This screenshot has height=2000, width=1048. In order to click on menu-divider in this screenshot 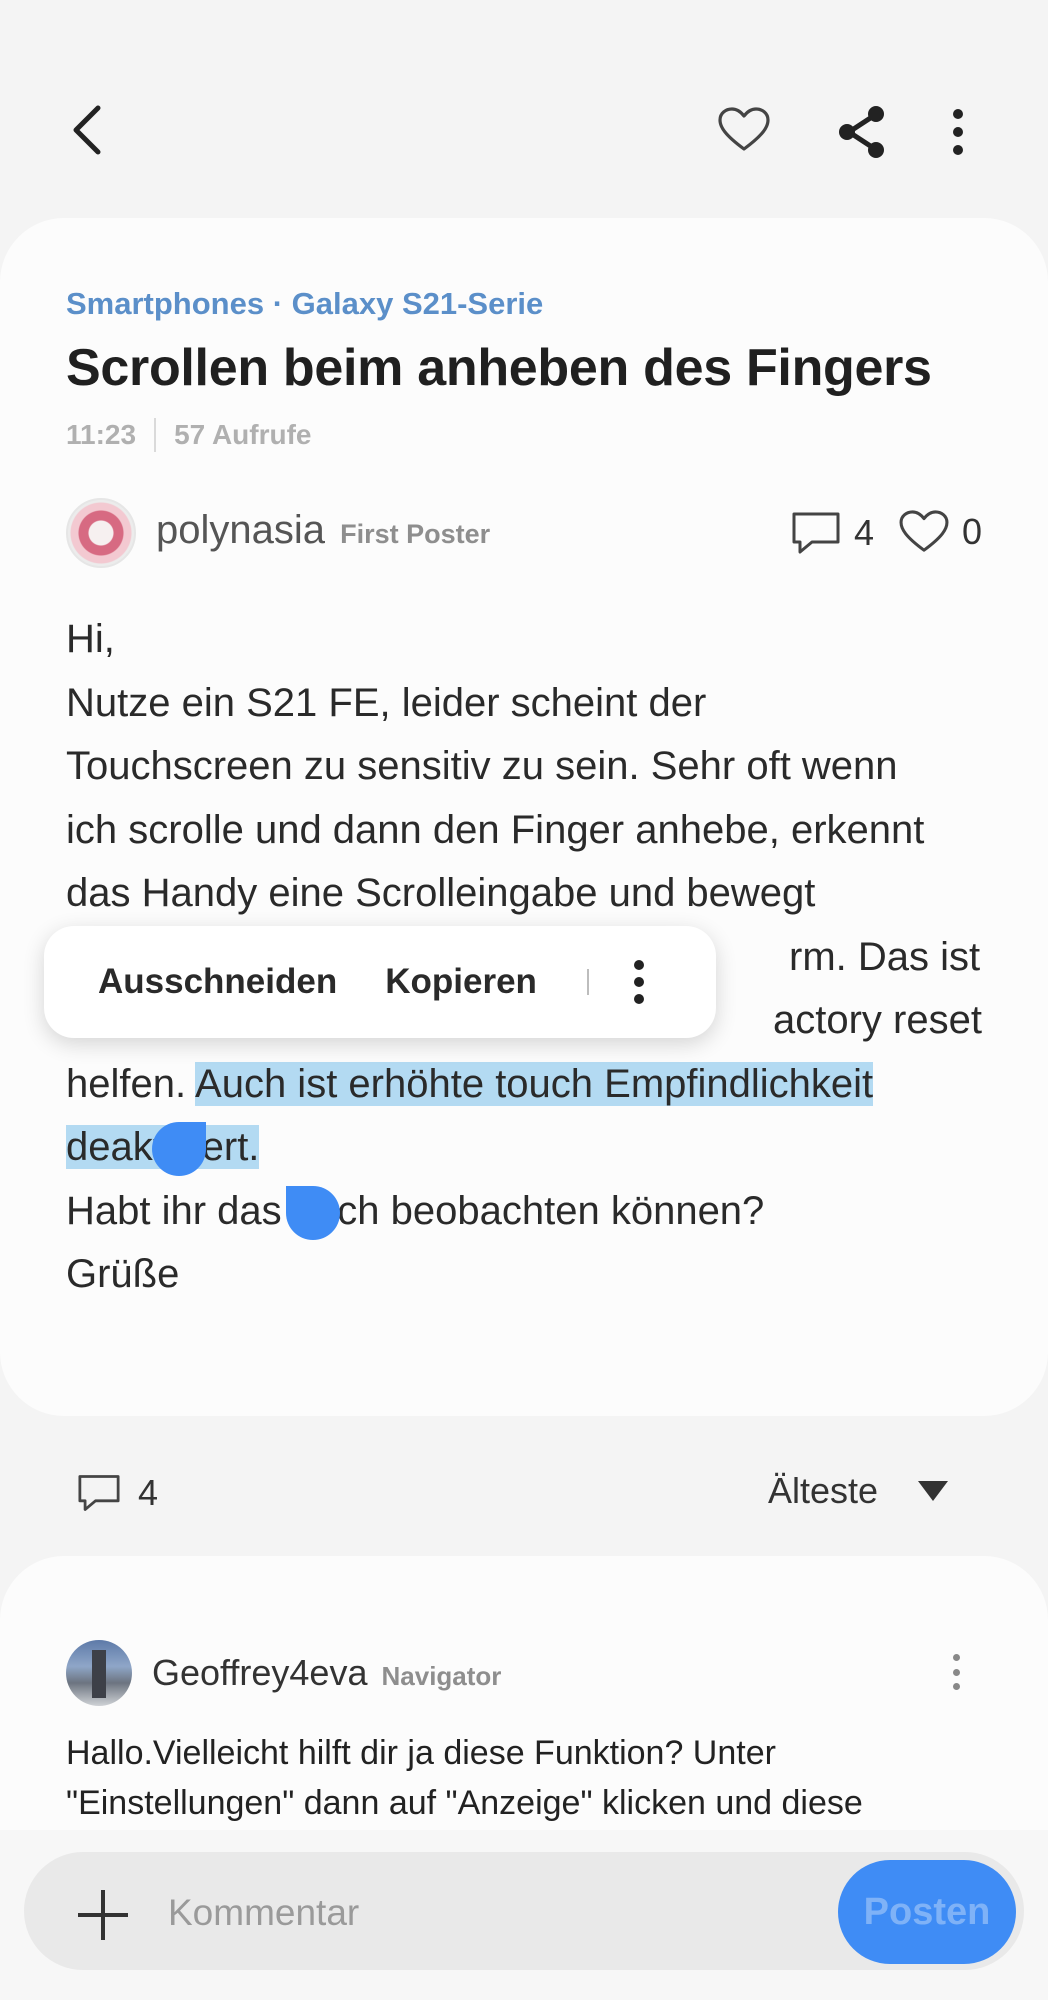, I will do `click(587, 982)`.